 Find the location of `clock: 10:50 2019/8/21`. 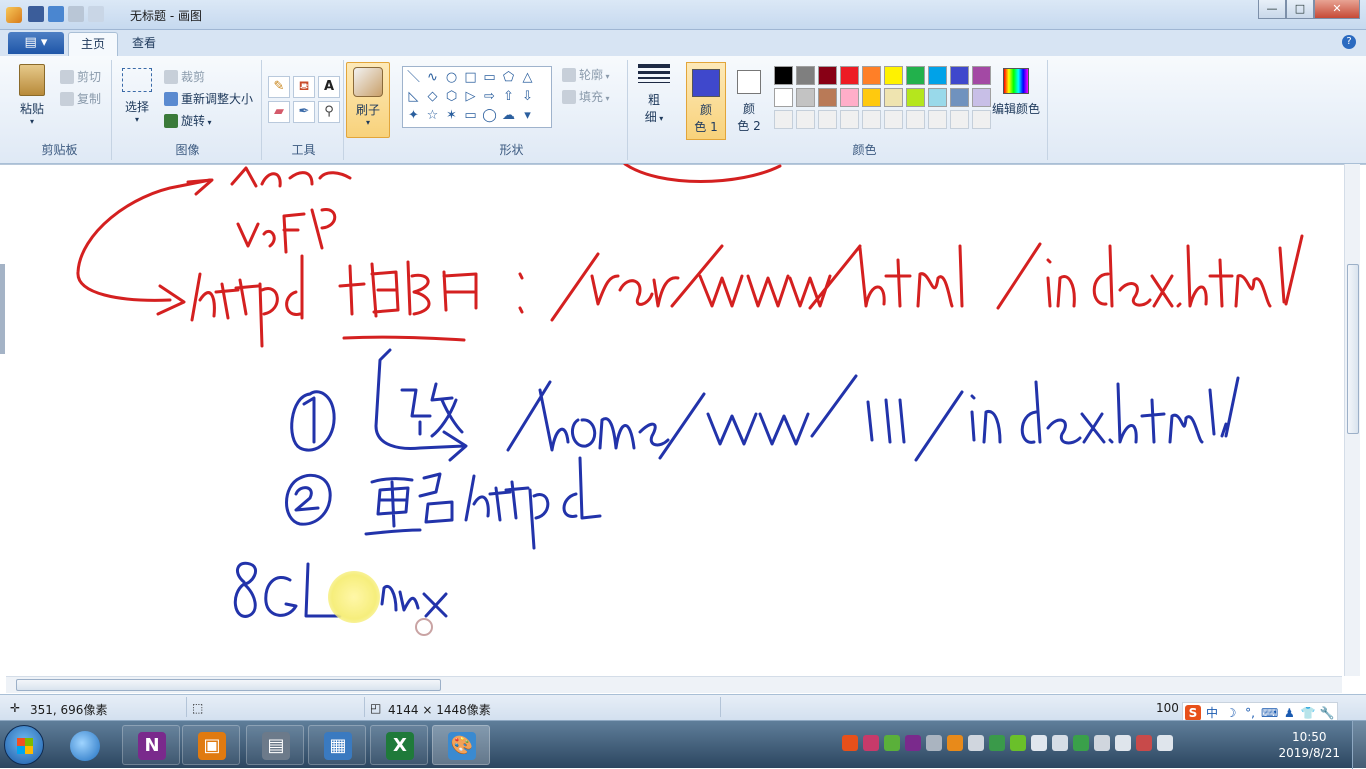

clock: 10:50 2019/8/21 is located at coordinates (1309, 745).